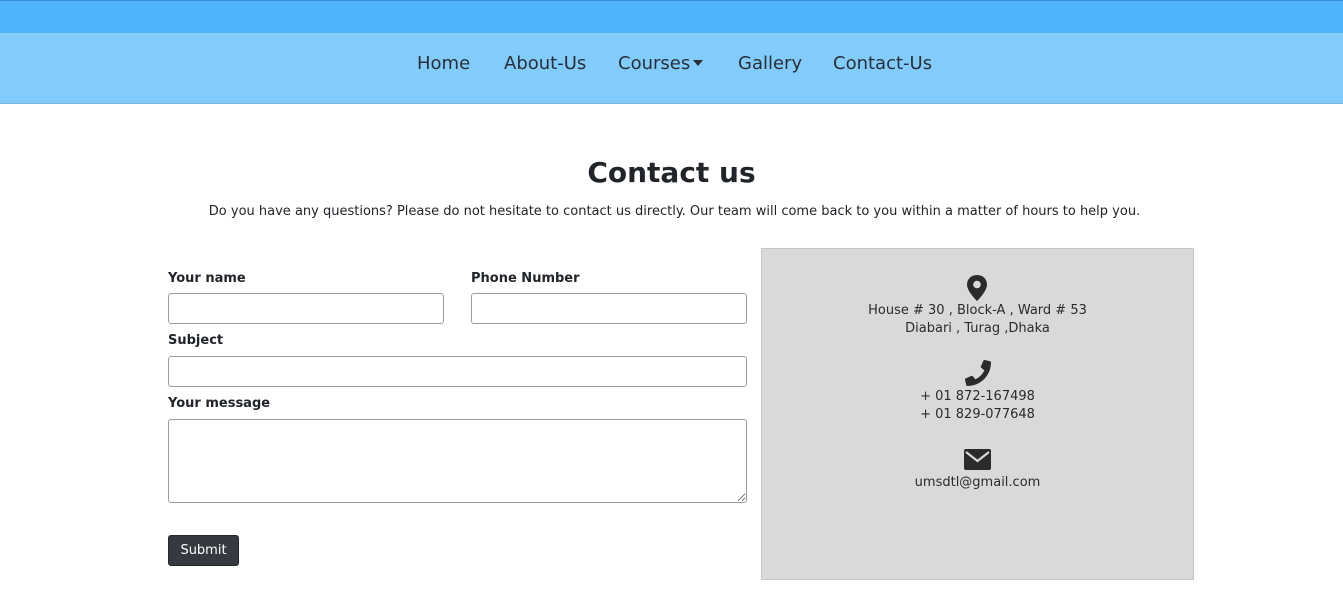  What do you see at coordinates (196, 340) in the screenshot?
I see `subject-label: Subject` at bounding box center [196, 340].